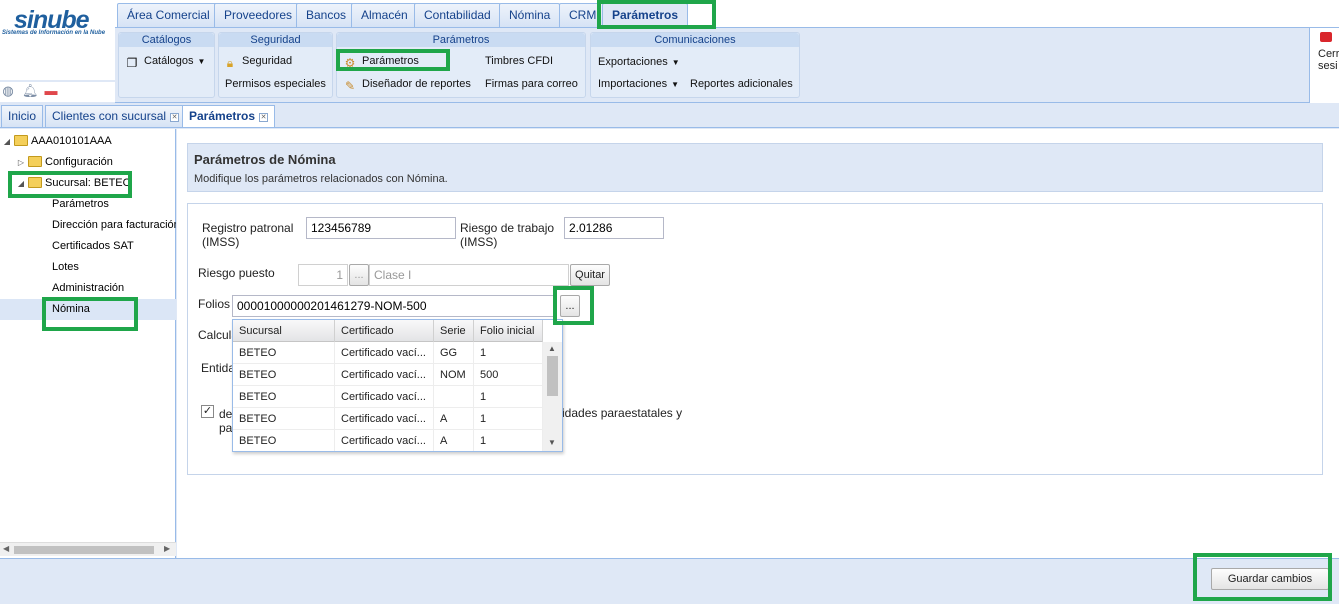  I want to click on table-row: BETEO Certificado vací... GG 1, so click(388, 353).